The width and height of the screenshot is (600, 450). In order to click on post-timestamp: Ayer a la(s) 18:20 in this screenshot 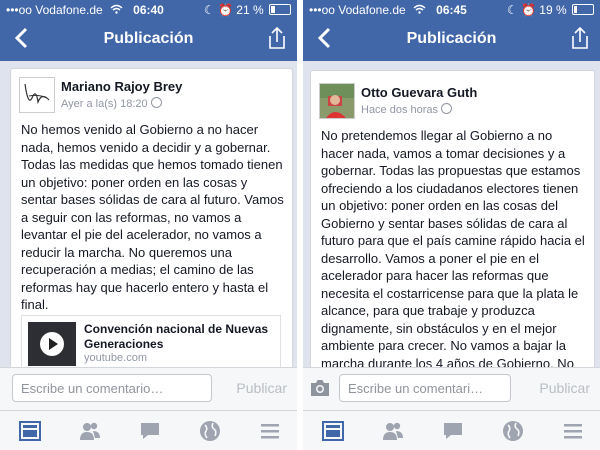, I will do `click(111, 103)`.